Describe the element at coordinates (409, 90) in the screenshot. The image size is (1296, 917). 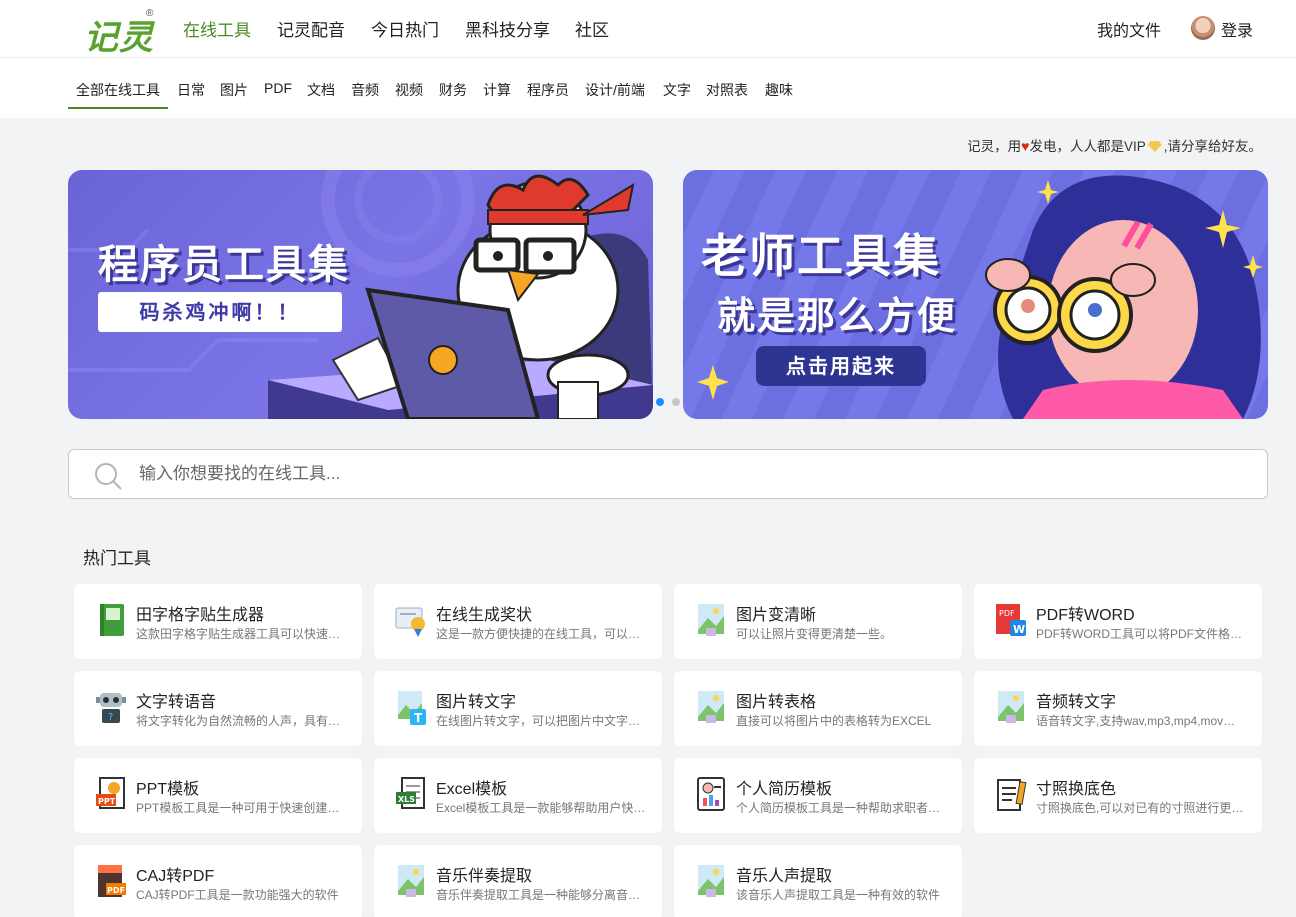
I see `category-video: 视频` at that location.